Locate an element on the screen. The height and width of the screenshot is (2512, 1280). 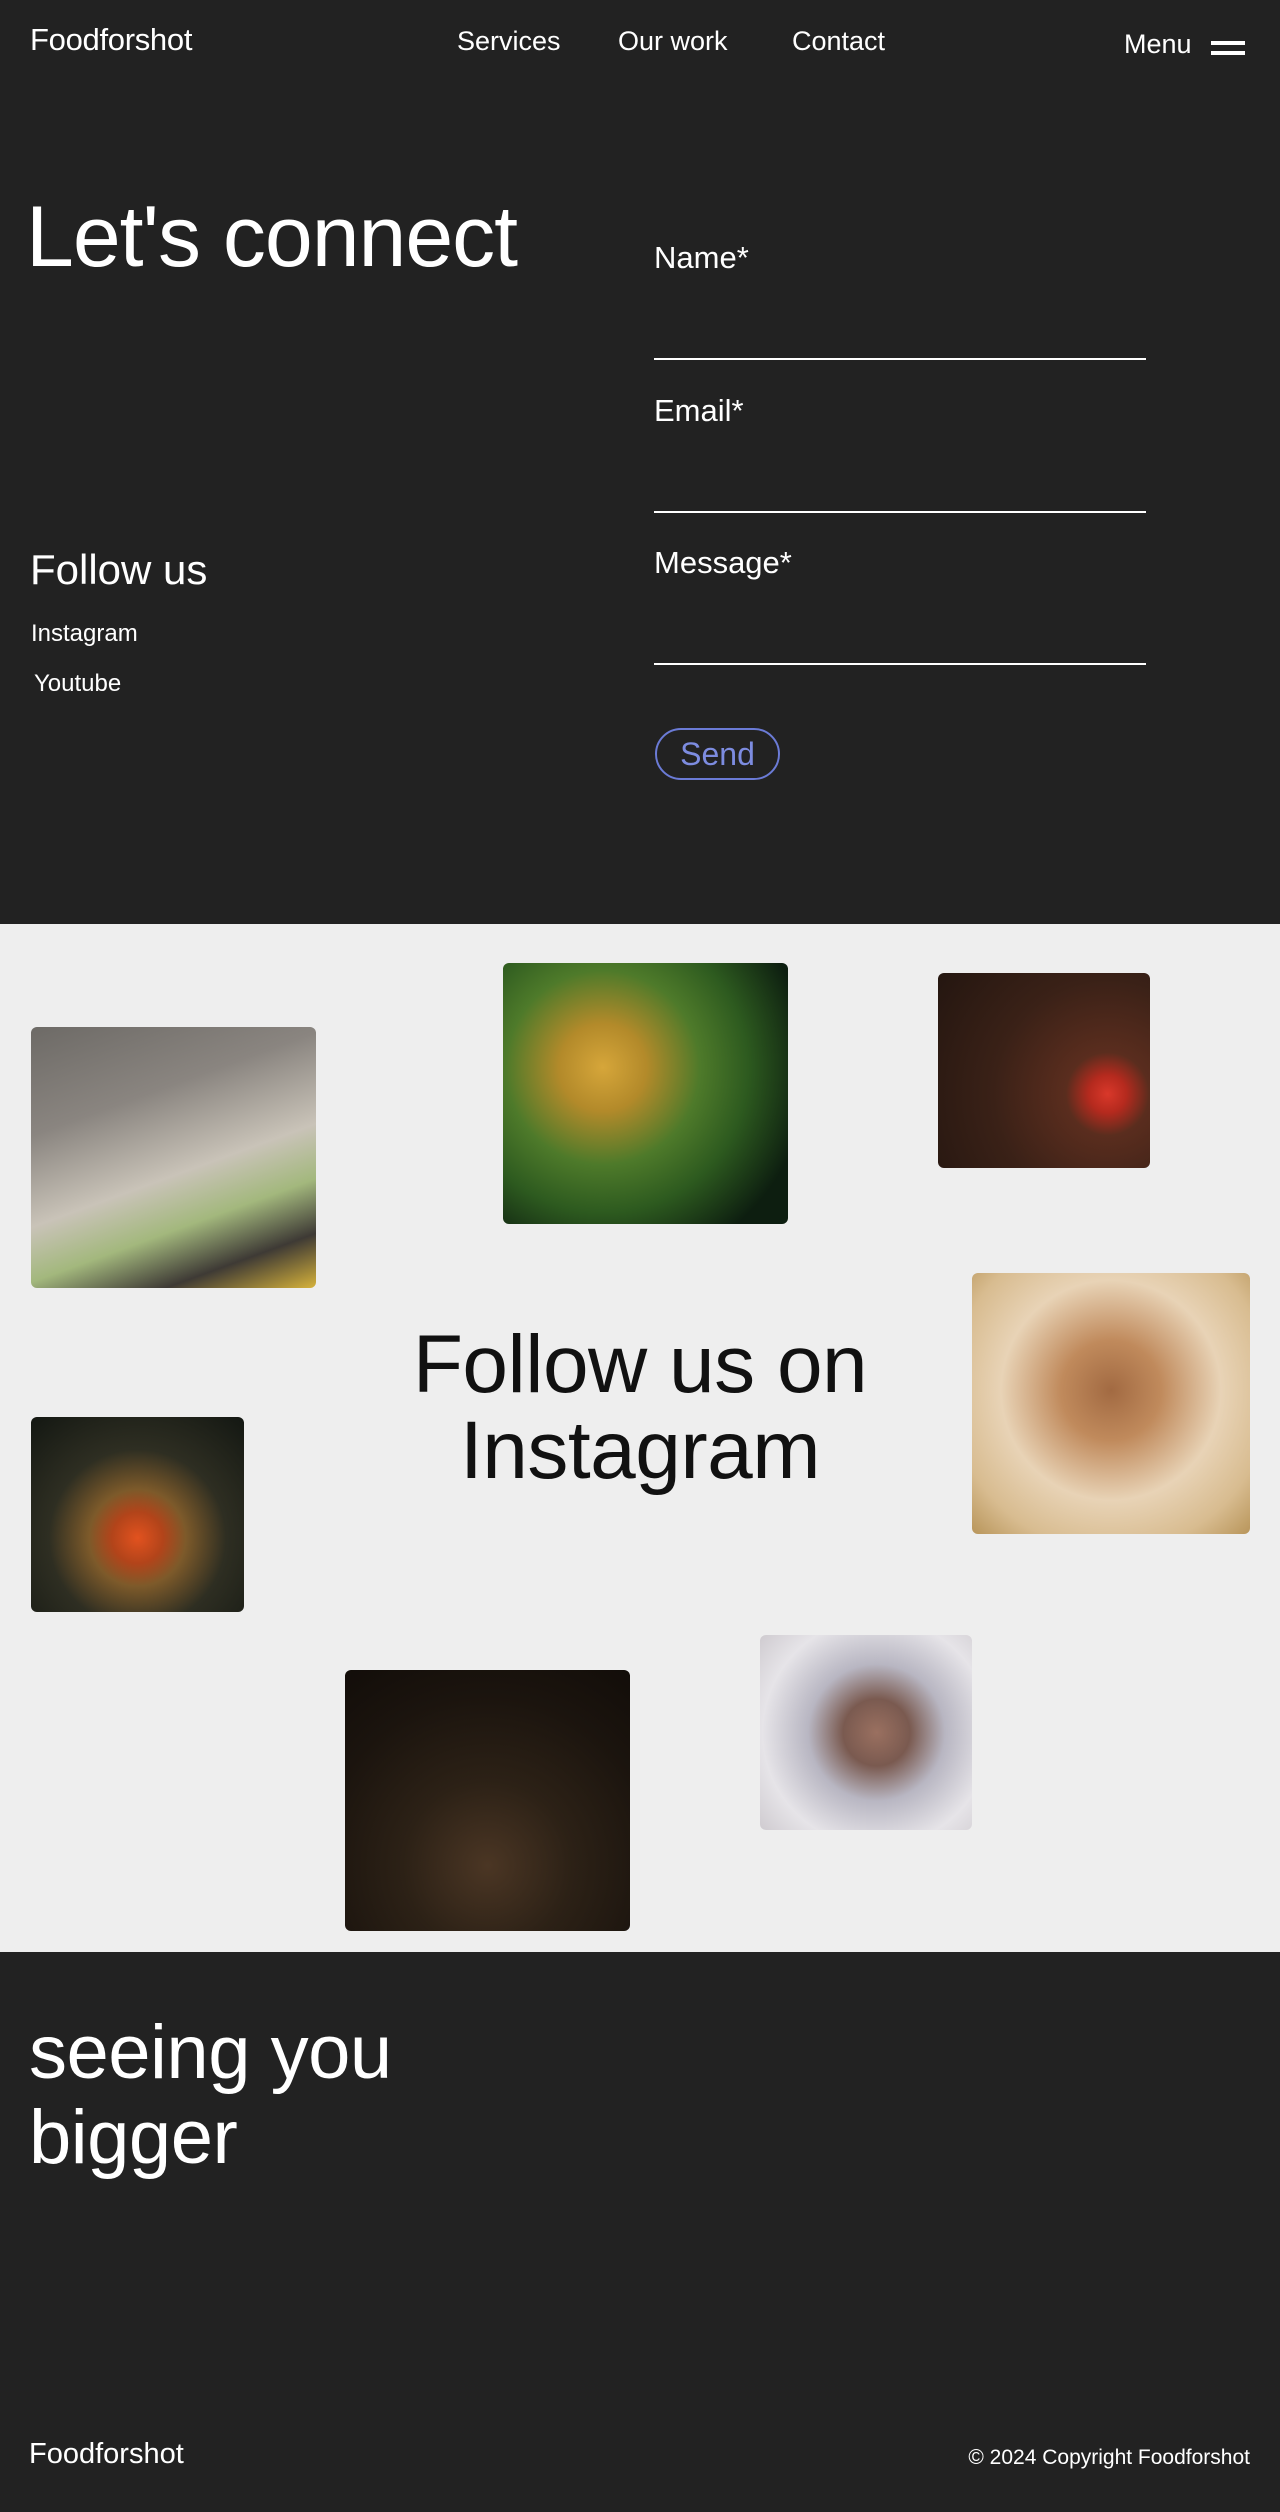
photo-dark-spices is located at coordinates (487, 1800).